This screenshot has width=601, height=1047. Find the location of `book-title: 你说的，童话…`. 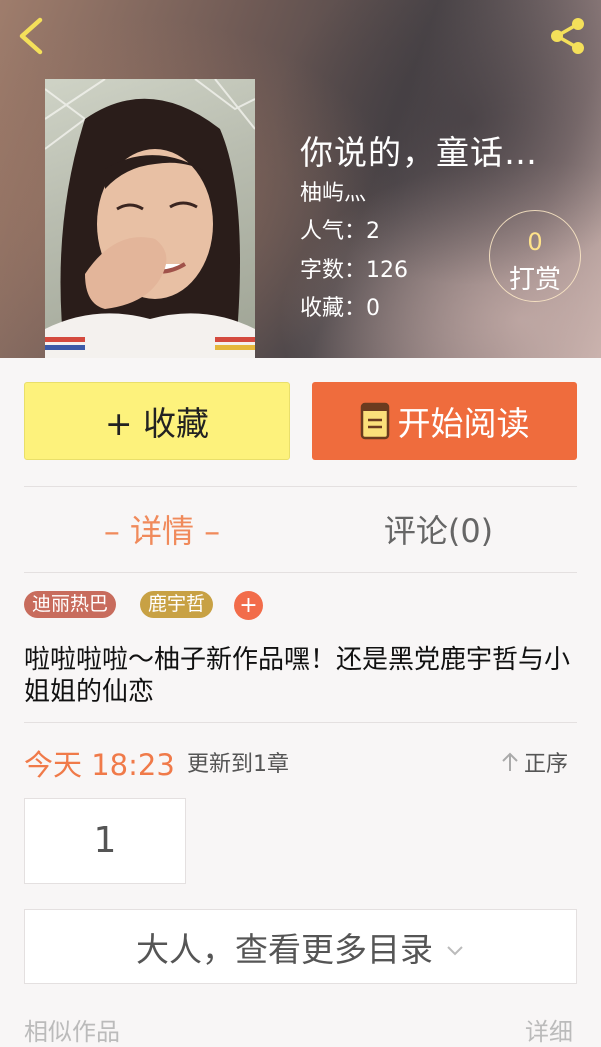

book-title: 你说的，童话… is located at coordinates (419, 152).